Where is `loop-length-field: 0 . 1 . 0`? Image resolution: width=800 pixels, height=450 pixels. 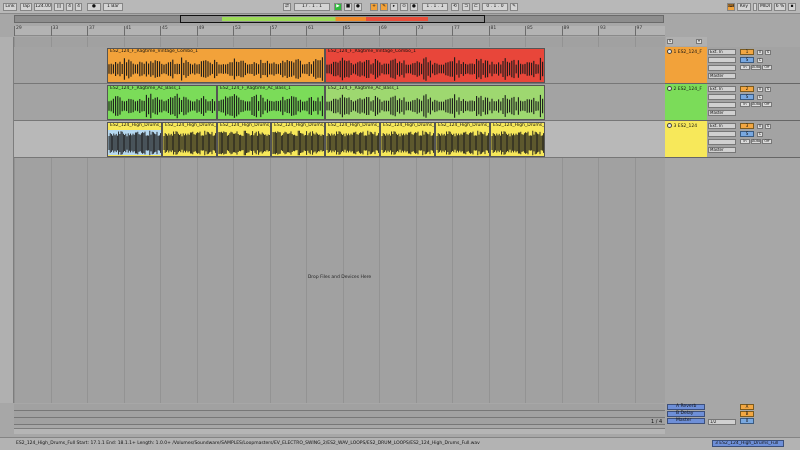 loop-length-field: 0 . 1 . 0 is located at coordinates (495, 7).